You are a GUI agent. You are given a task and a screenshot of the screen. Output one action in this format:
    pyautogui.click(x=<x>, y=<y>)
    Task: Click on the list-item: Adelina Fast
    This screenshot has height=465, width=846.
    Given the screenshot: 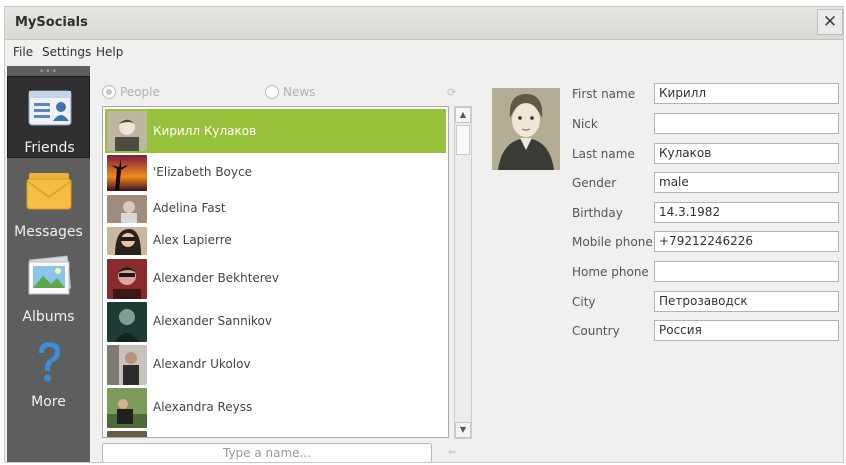 What is the action you would take?
    pyautogui.click(x=275, y=209)
    